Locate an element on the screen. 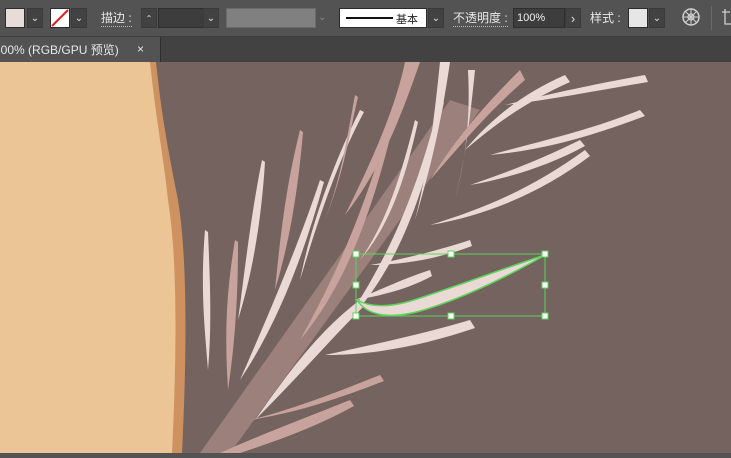 This screenshot has width=731, height=458. brush-definition-field: 基本 is located at coordinates (383, 18).